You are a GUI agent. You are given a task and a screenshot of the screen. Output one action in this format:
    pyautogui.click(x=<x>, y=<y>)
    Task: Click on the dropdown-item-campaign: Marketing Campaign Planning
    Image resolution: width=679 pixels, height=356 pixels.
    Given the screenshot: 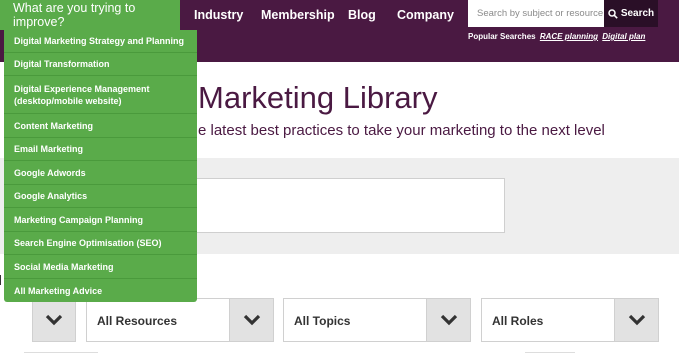 What is the action you would take?
    pyautogui.click(x=100, y=220)
    